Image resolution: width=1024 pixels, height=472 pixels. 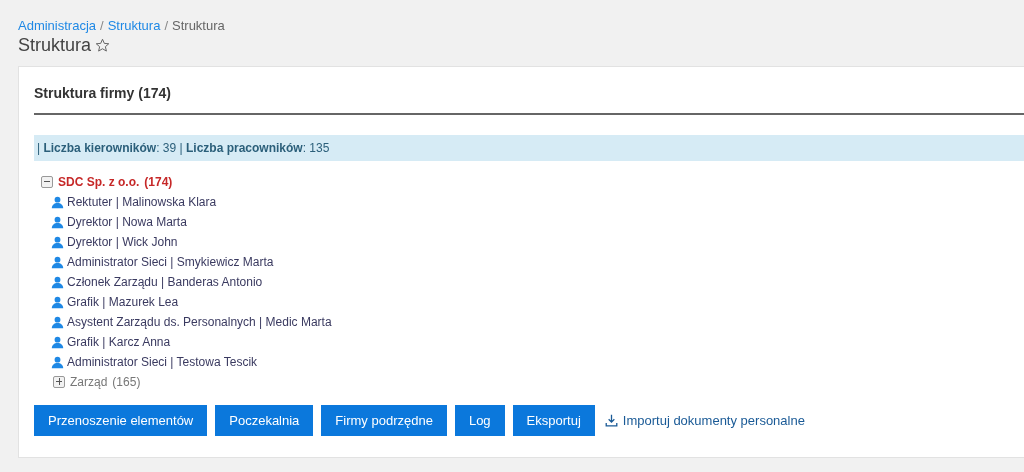 What do you see at coordinates (165, 282) in the screenshot?
I see `tree-item: Członek Zarządu | Banderas Antonio` at bounding box center [165, 282].